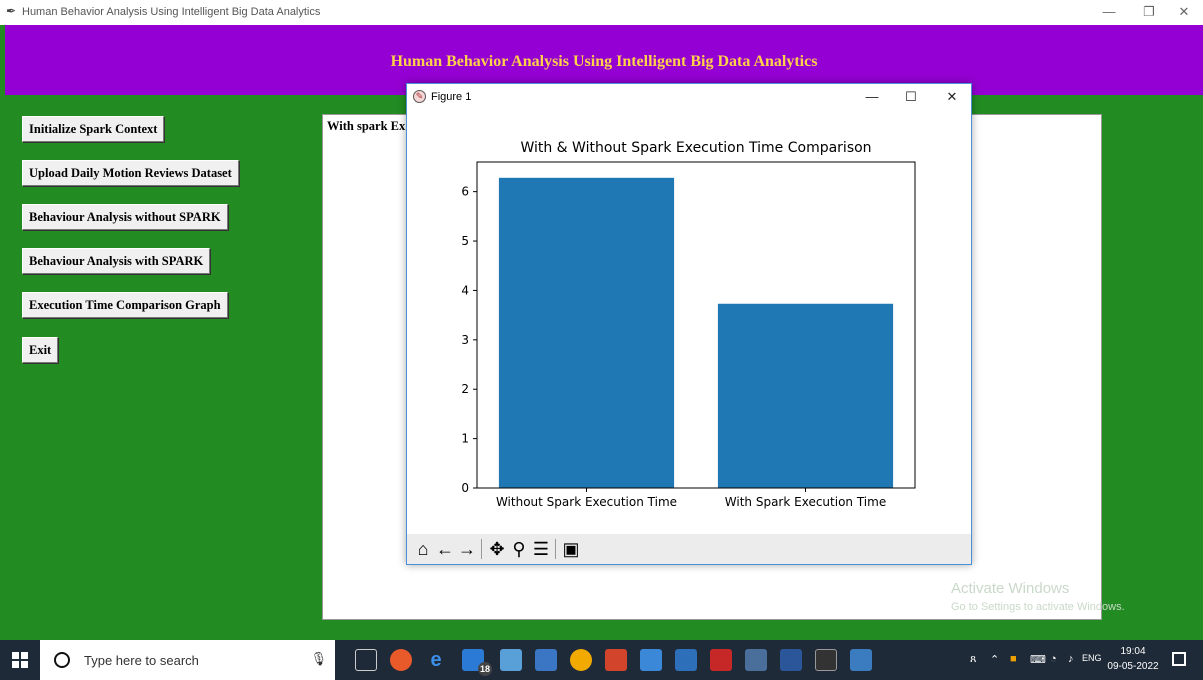  What do you see at coordinates (1184, 12) in the screenshot?
I see `close-button: ✕` at bounding box center [1184, 12].